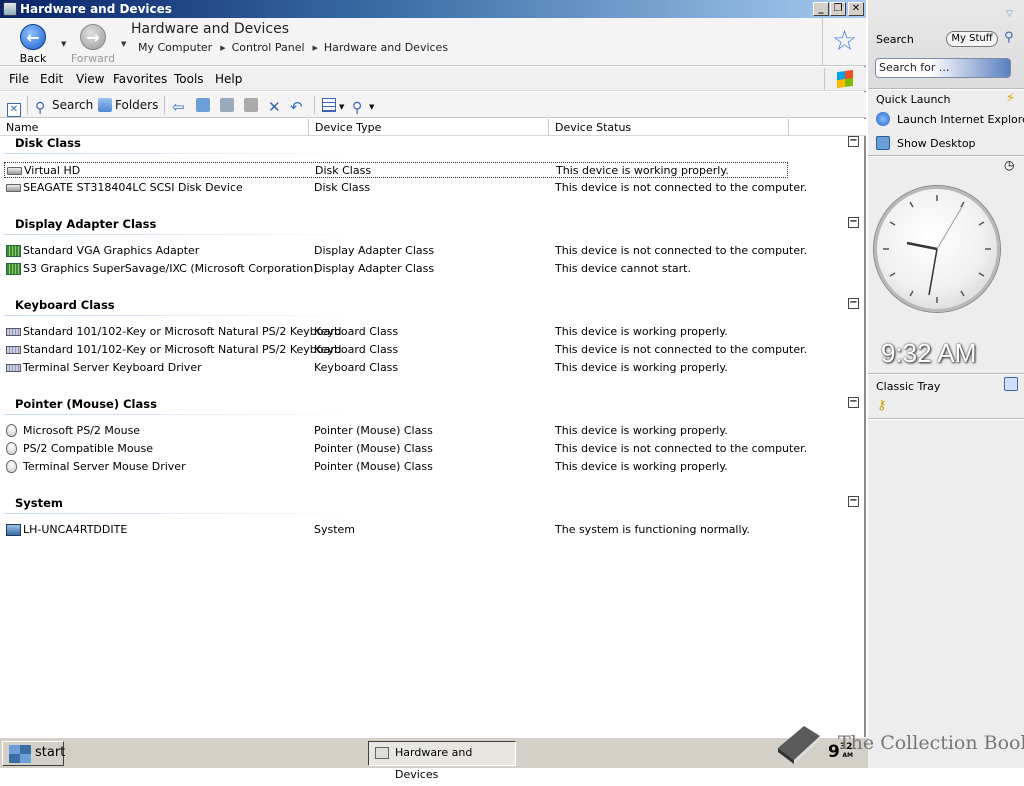  Describe the element at coordinates (85, 224) in the screenshot. I see `group-header: Display Adapter Class` at that location.